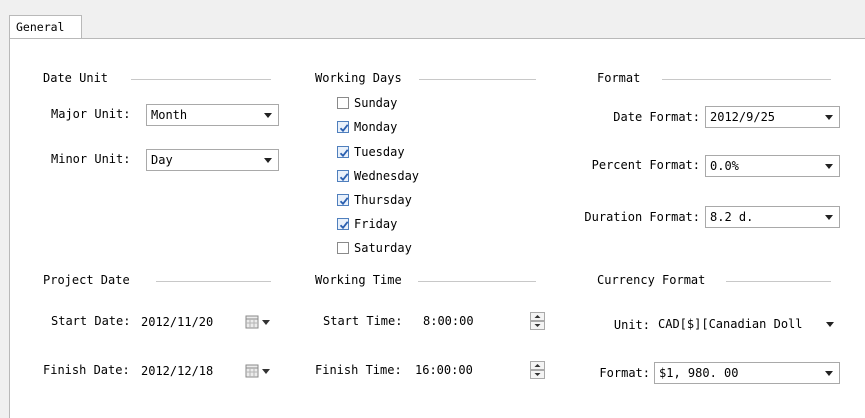  I want to click on percent-format-label: Percent Format:, so click(645, 165).